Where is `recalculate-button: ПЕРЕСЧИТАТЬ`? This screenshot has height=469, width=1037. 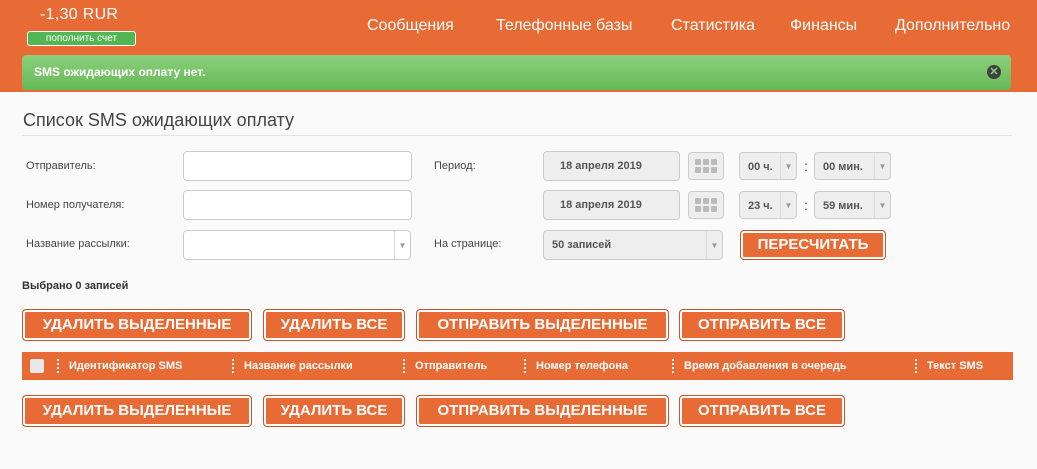
recalculate-button: ПЕРЕСЧИТАТЬ is located at coordinates (813, 245).